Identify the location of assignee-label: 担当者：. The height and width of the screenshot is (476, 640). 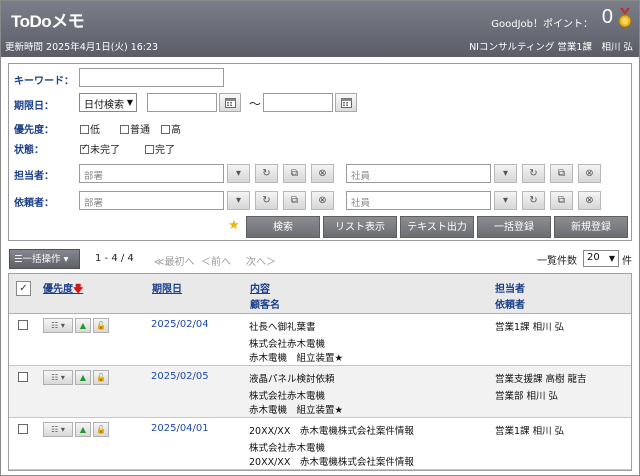
(34, 176).